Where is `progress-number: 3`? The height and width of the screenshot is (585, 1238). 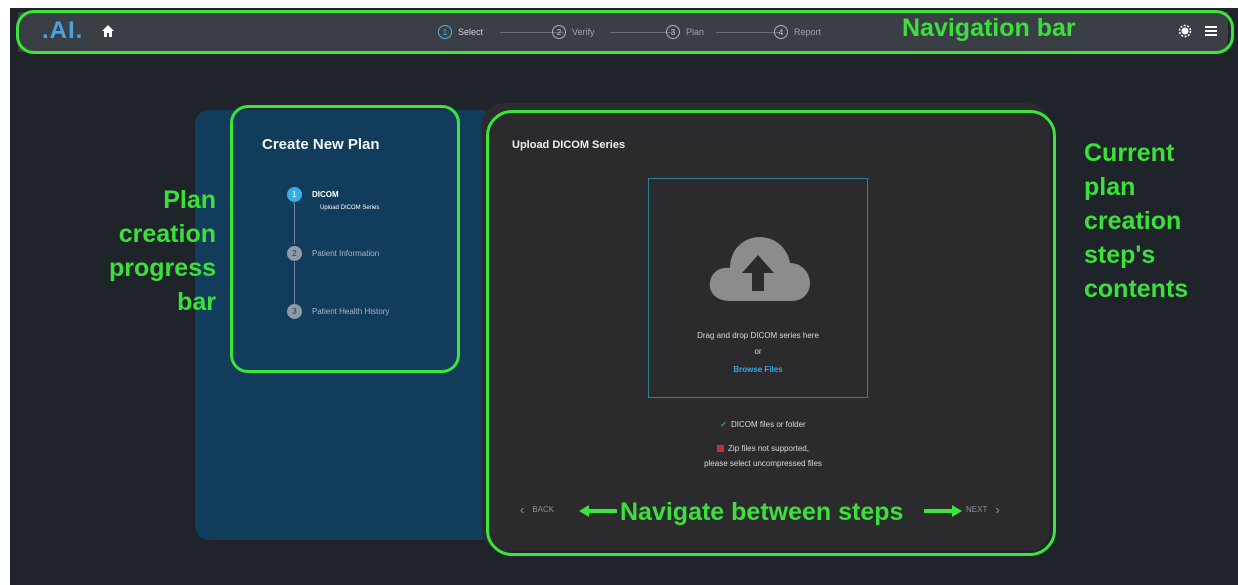
progress-number: 3 is located at coordinates (294, 311).